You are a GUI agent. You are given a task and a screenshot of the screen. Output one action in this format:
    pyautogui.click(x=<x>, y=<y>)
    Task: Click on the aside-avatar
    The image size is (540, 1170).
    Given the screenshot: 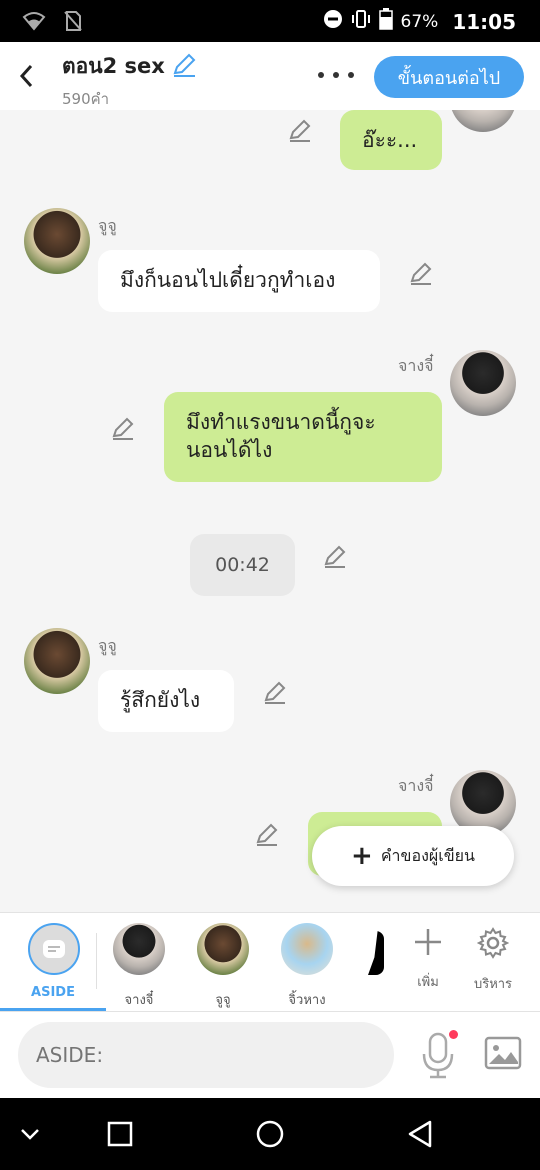 What is the action you would take?
    pyautogui.click(x=54, y=949)
    